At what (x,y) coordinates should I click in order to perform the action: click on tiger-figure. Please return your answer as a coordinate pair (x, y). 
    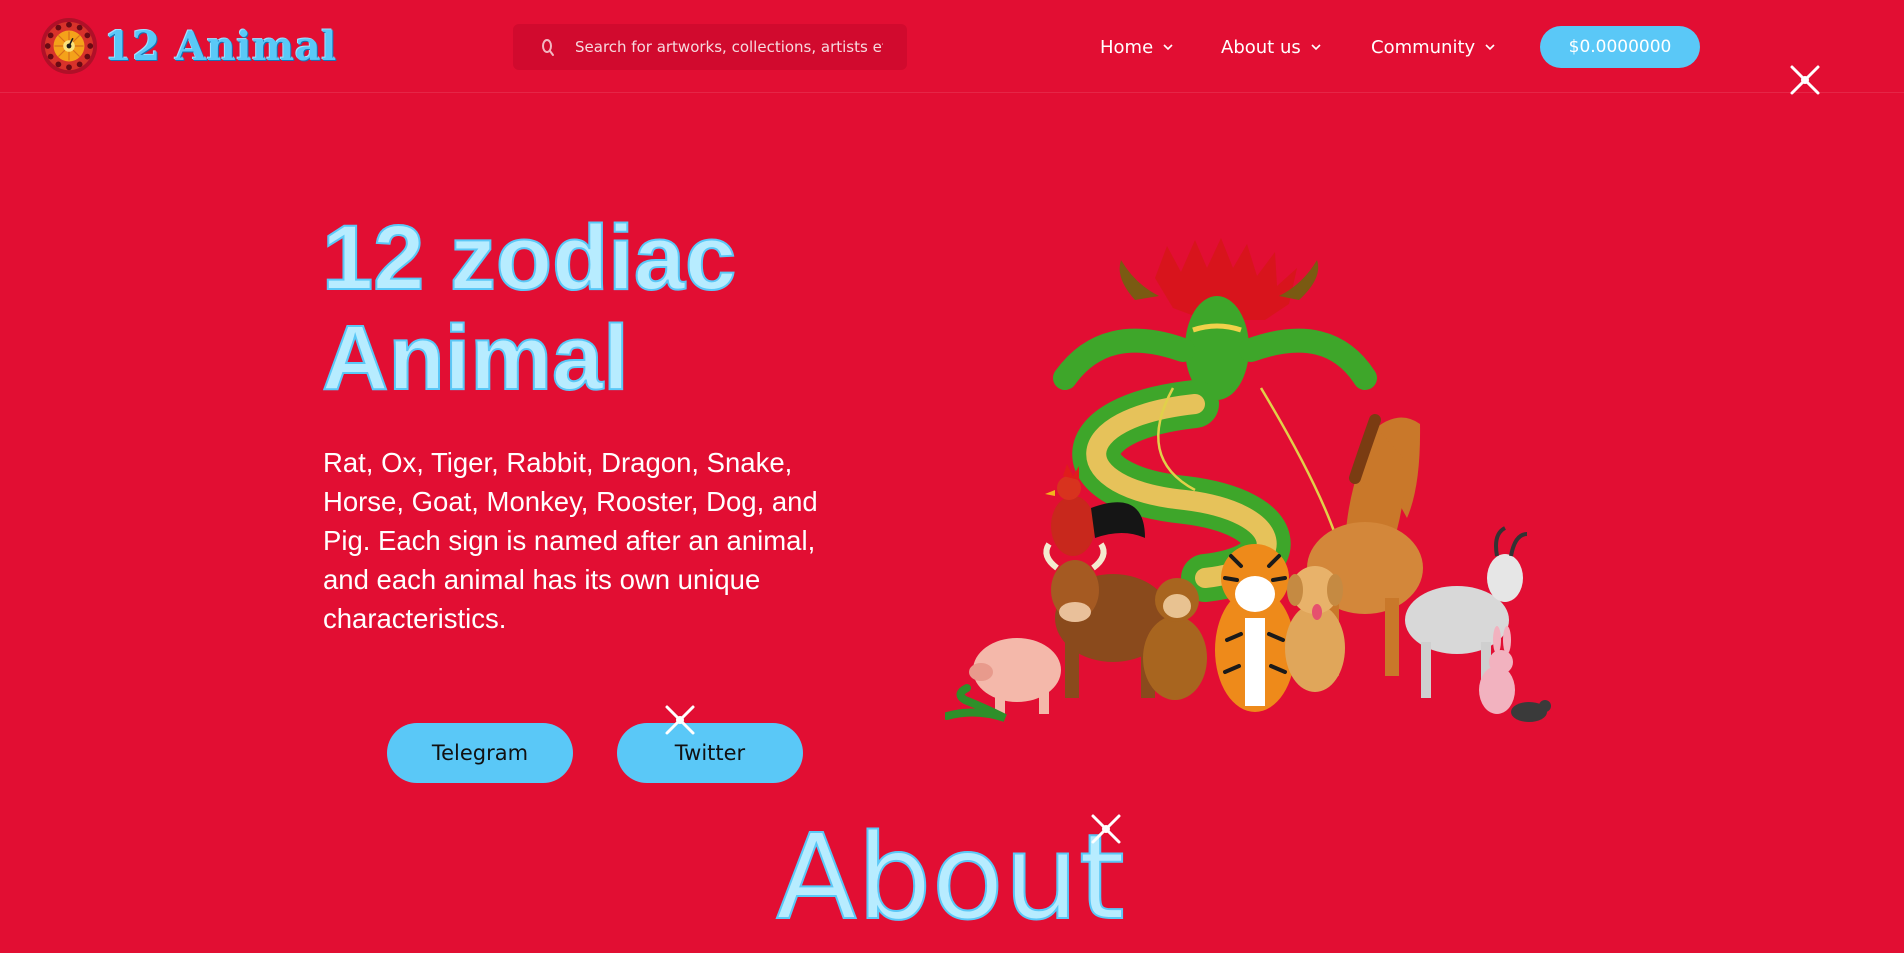
    Looking at the image, I should click on (1255, 628).